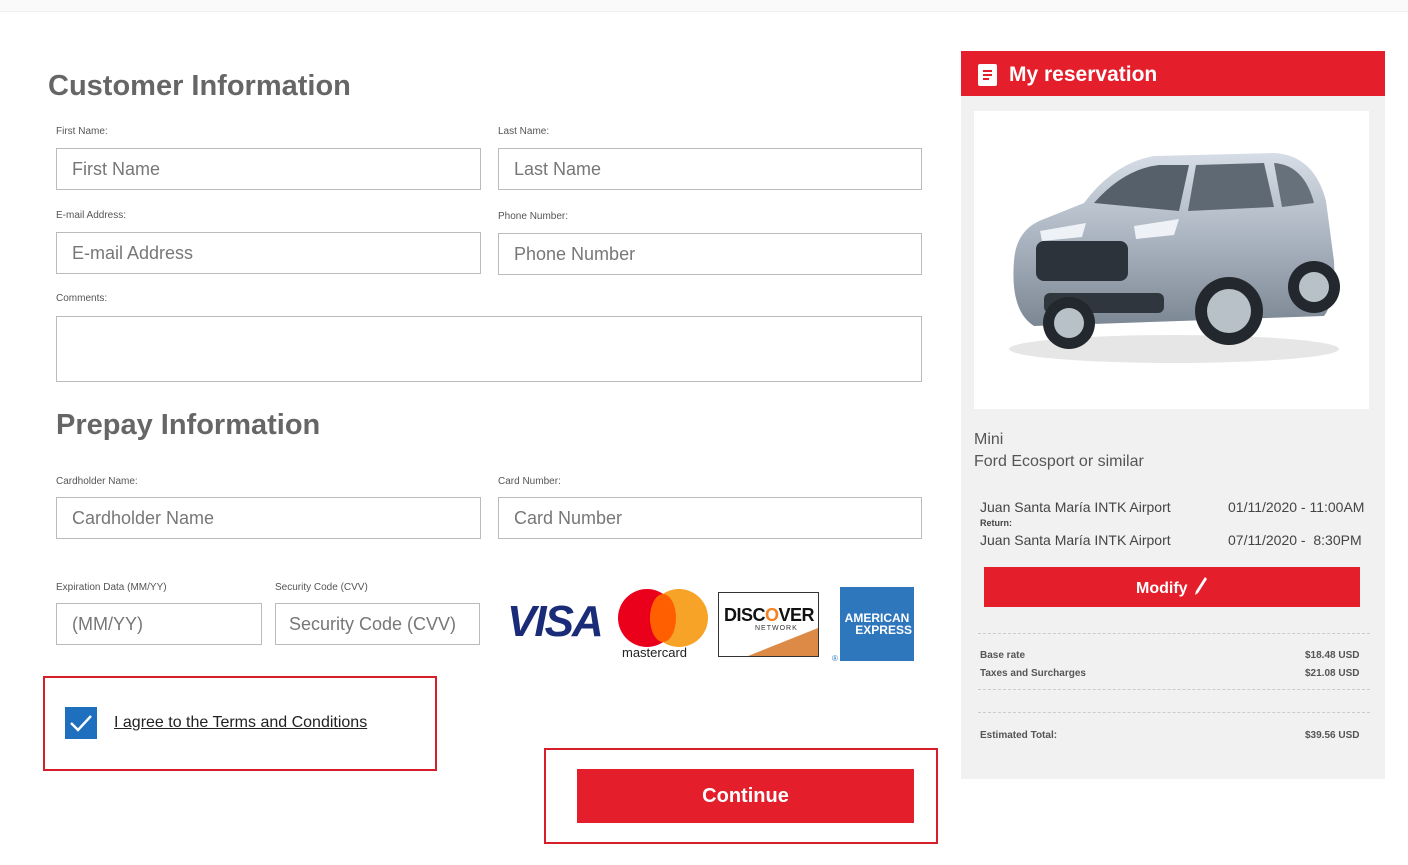 The height and width of the screenshot is (865, 1408). What do you see at coordinates (268, 518) in the screenshot?
I see `cardholder-input` at bounding box center [268, 518].